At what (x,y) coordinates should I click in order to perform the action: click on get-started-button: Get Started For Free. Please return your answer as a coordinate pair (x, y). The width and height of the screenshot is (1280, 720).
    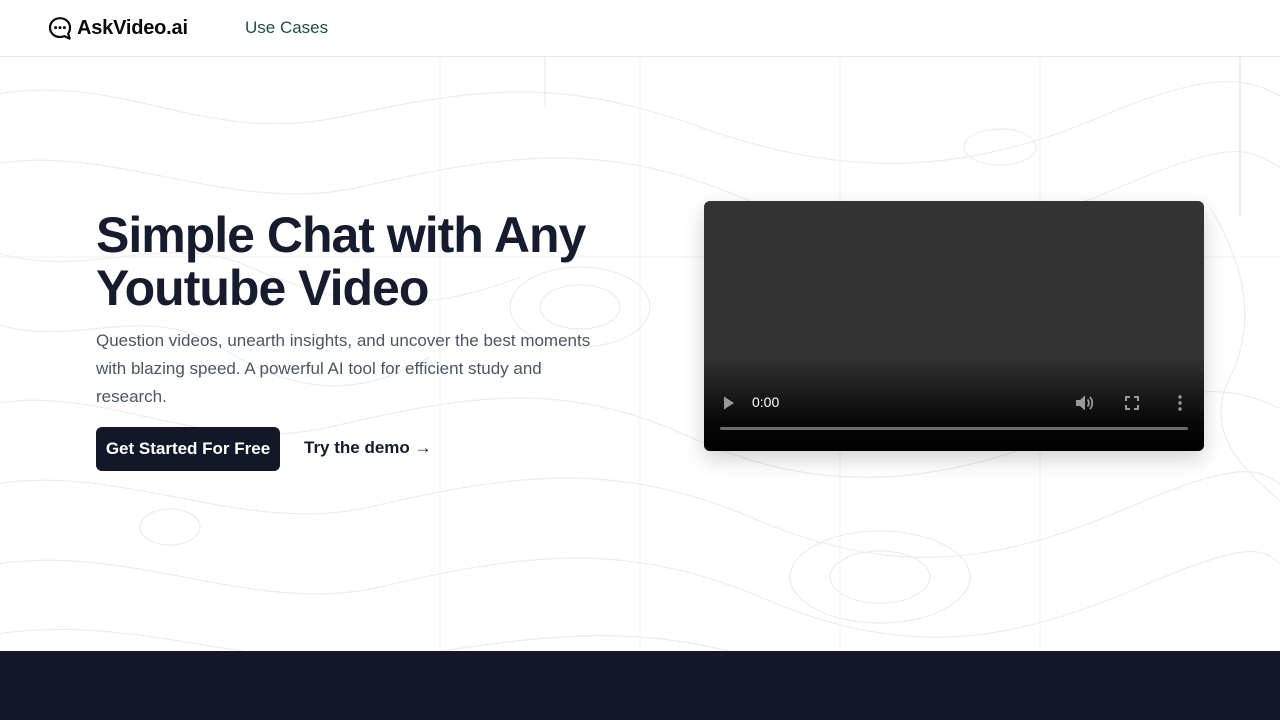
    Looking at the image, I should click on (188, 449).